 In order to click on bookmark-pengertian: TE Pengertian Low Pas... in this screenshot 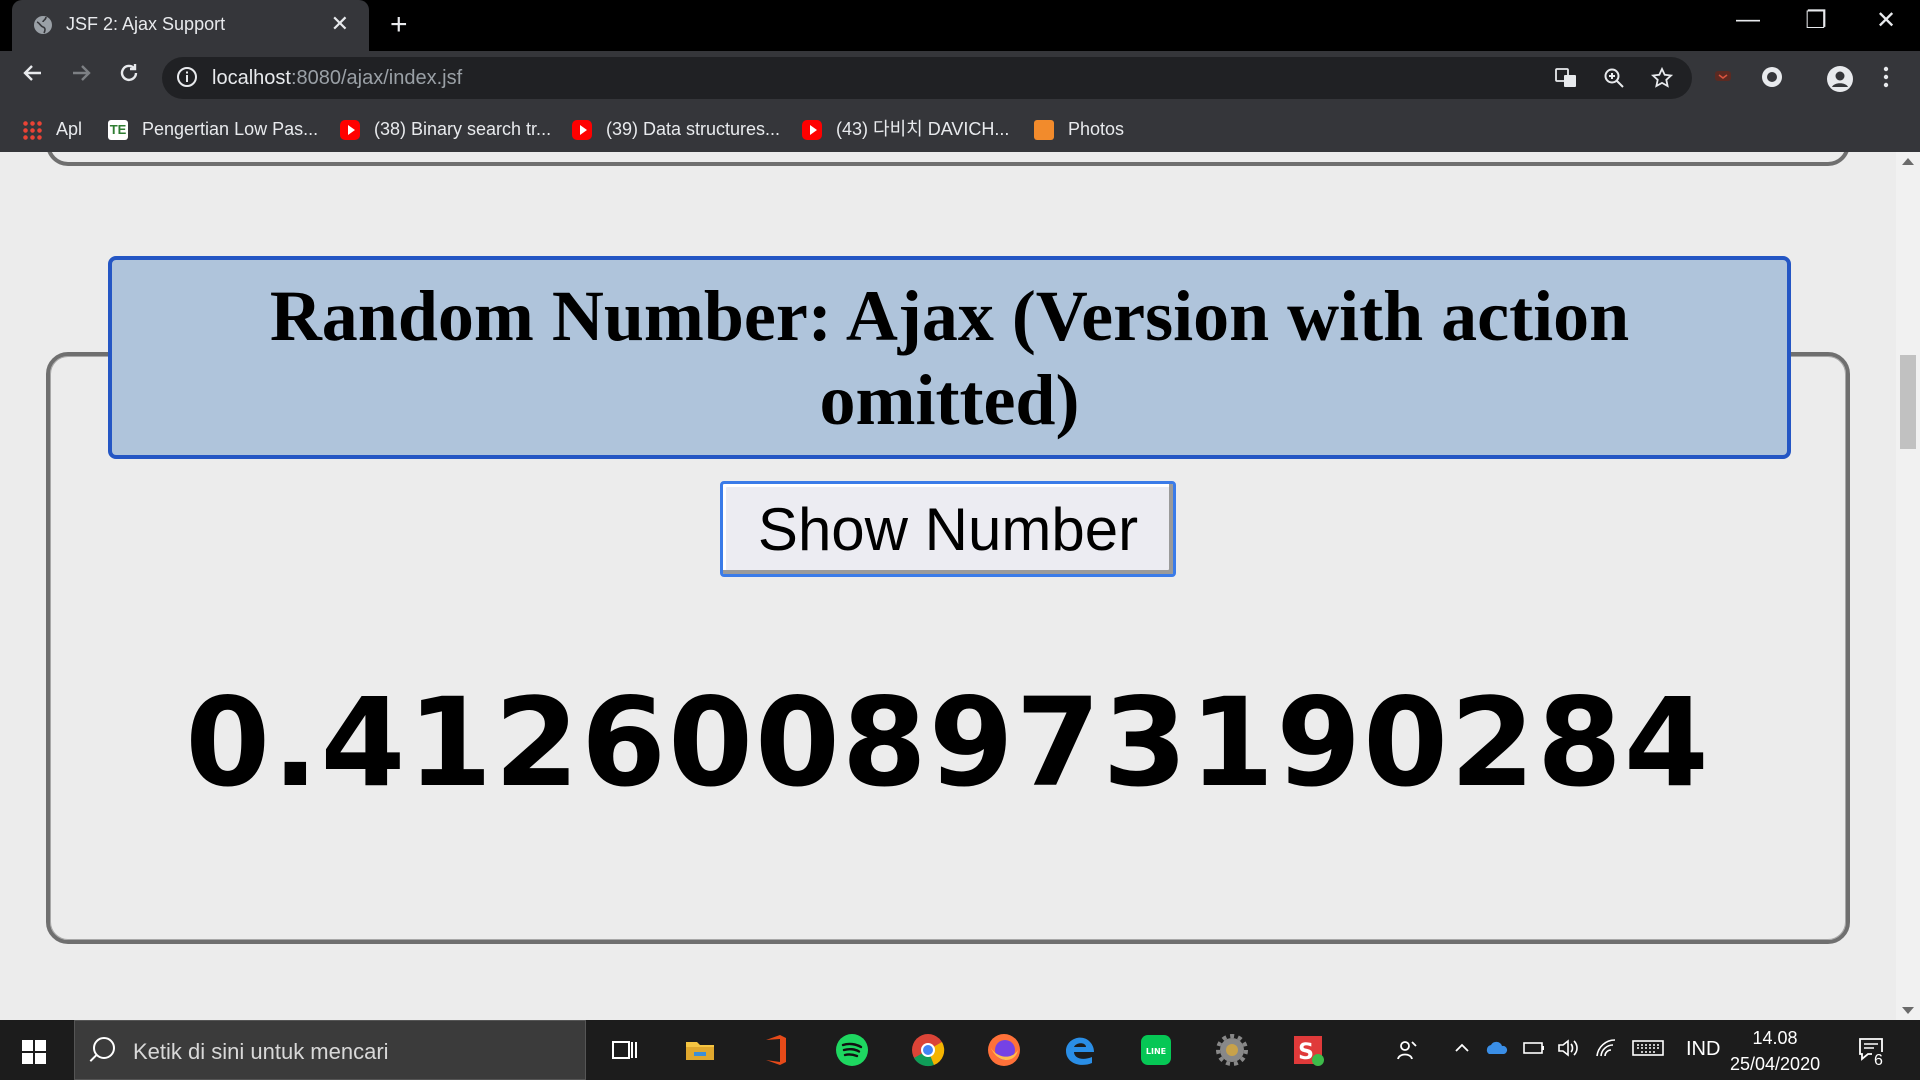, I will do `click(213, 129)`.